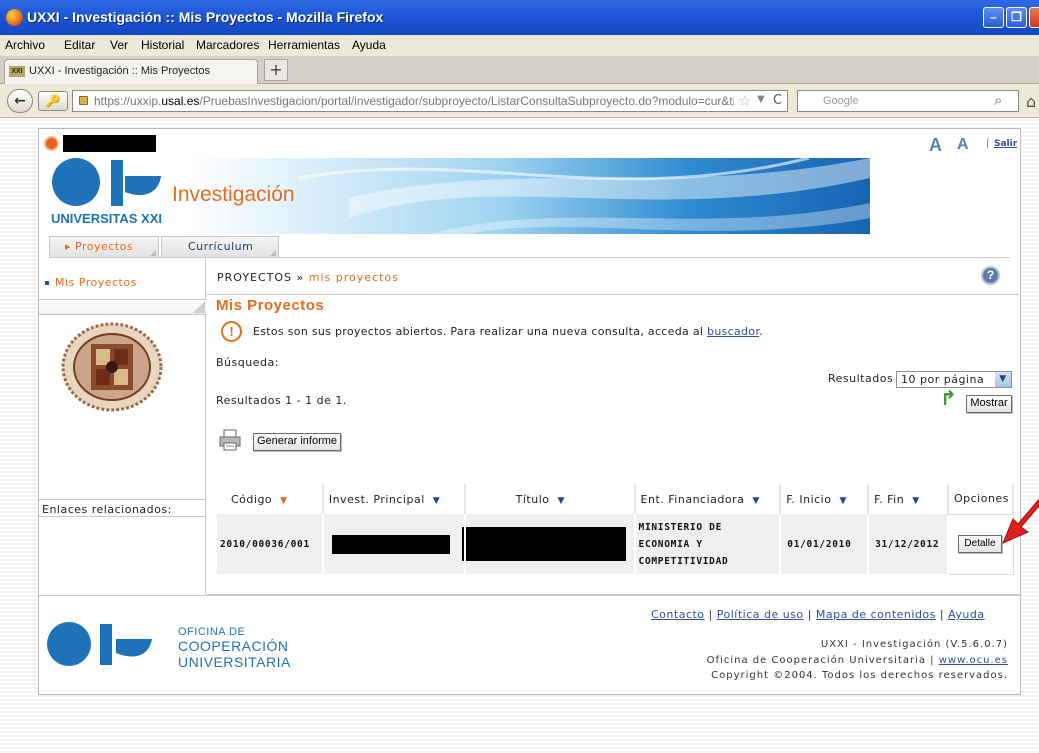 This screenshot has height=753, width=1039. I want to click on refresh-arrow-icon: ↱, so click(948, 398).